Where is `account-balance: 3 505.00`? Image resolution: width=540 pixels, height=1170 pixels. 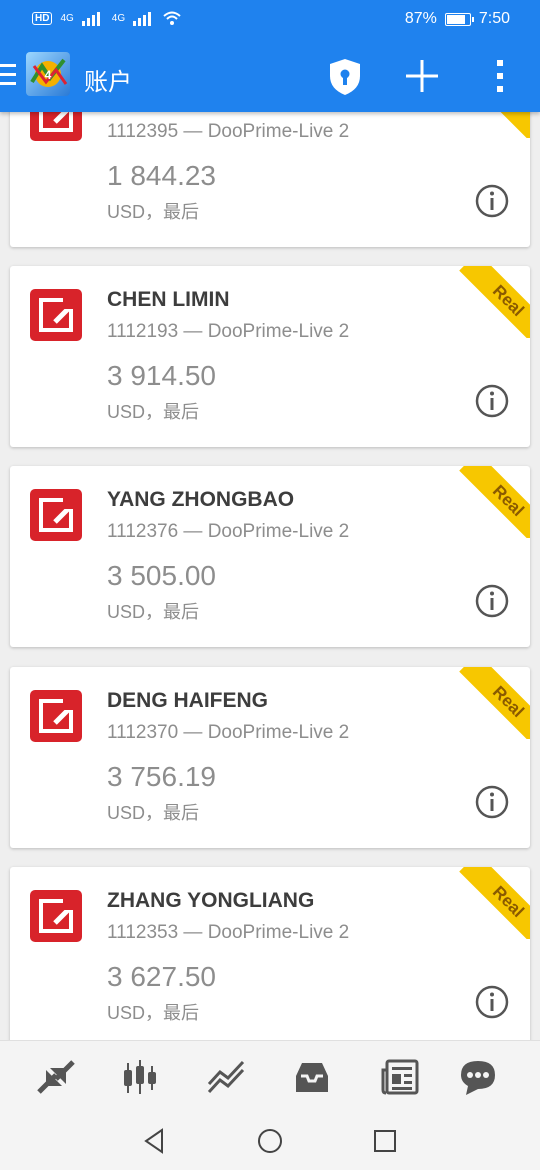 account-balance: 3 505.00 is located at coordinates (161, 575).